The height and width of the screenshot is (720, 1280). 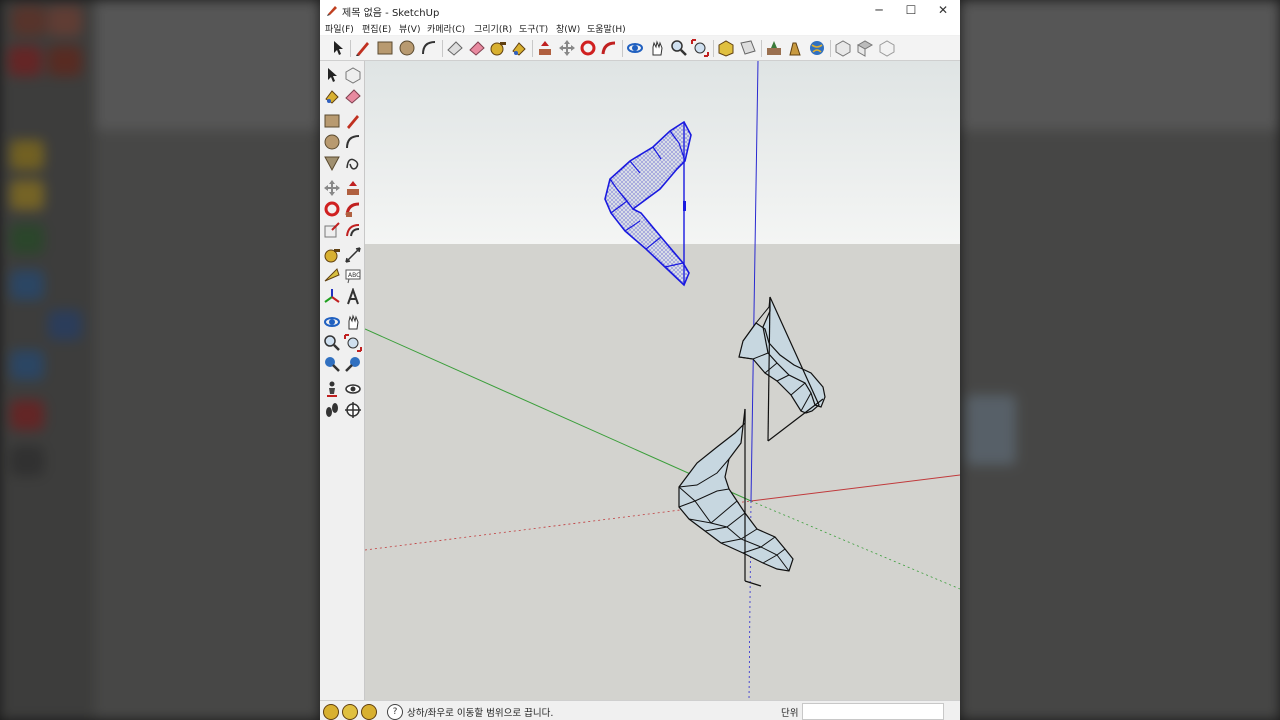 What do you see at coordinates (353, 163) in the screenshot?
I see `freehand-icon` at bounding box center [353, 163].